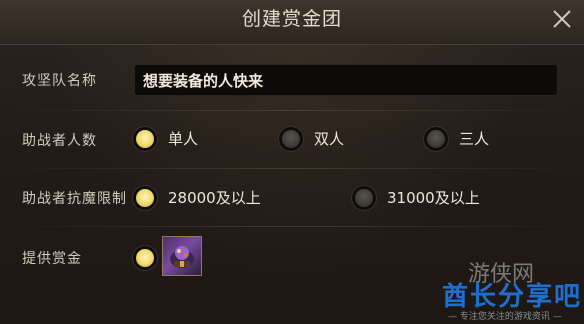 This screenshot has width=584, height=324. I want to click on team-name-label: 攻坚队名称, so click(59, 81).